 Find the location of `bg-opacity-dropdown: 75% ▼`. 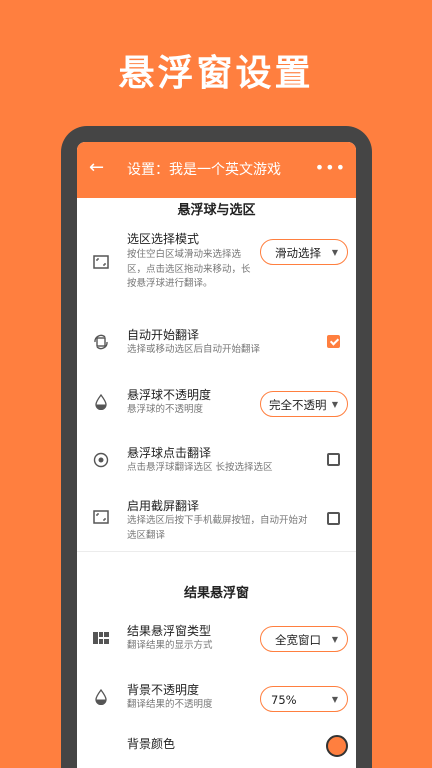

bg-opacity-dropdown: 75% ▼ is located at coordinates (304, 699).